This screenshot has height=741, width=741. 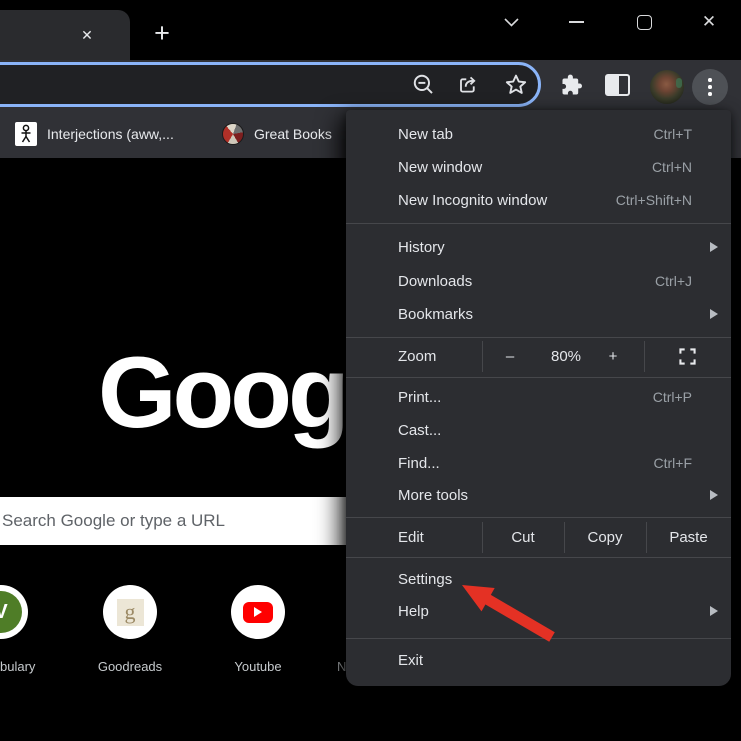 I want to click on menu-item-label: New window, so click(x=440, y=167).